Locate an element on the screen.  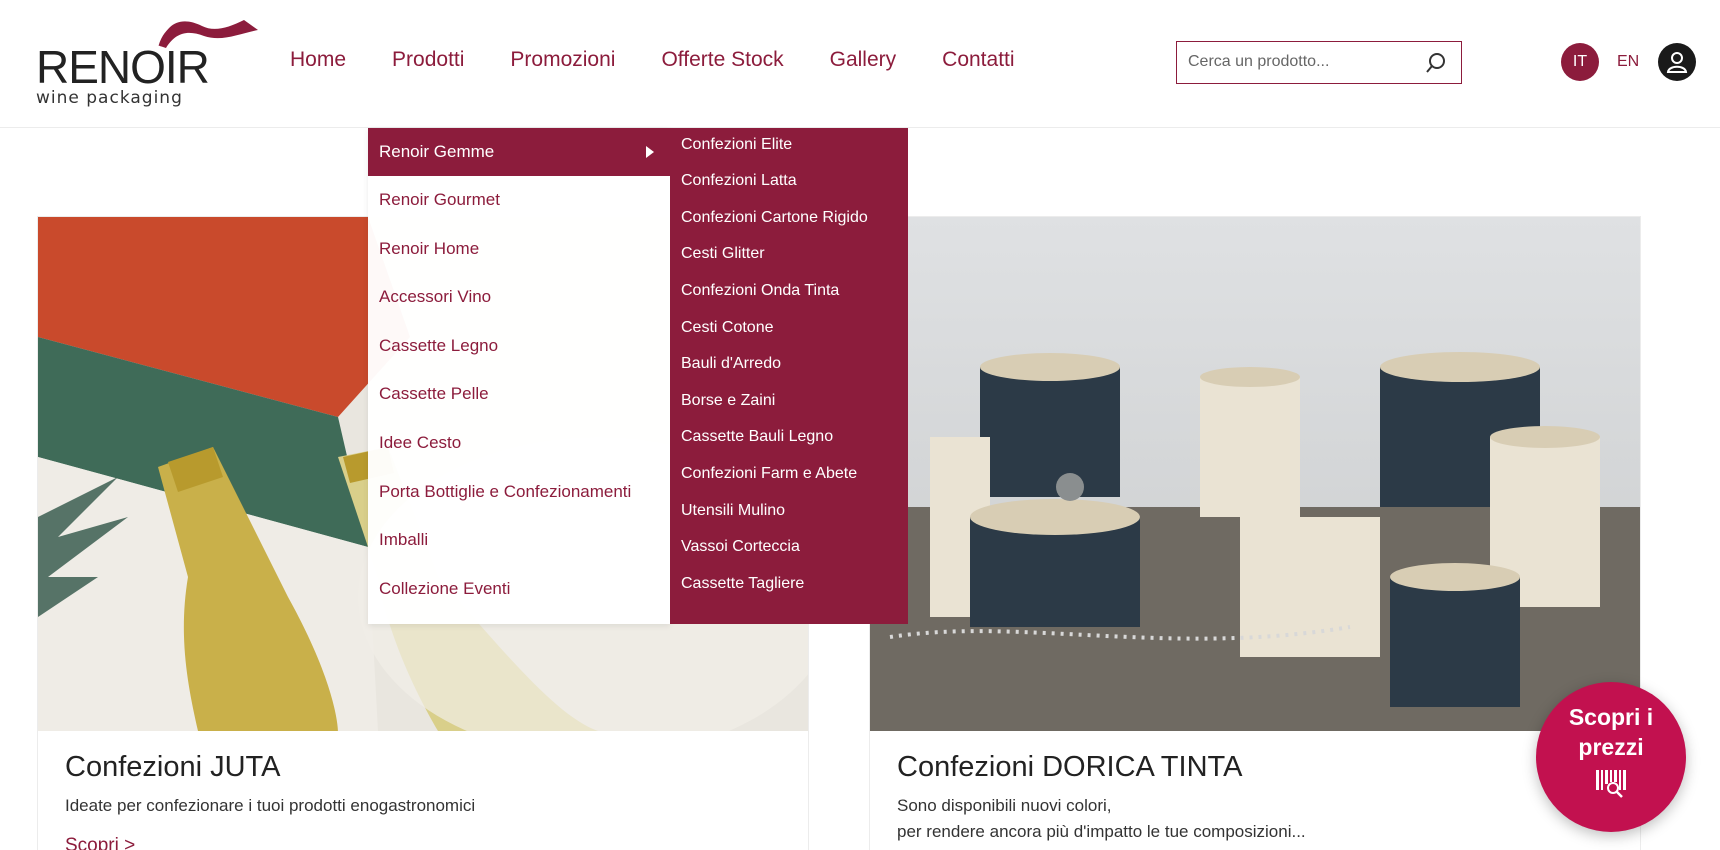
submenu-item-utensili-mulino: Utensili Mulino is located at coordinates (733, 511).